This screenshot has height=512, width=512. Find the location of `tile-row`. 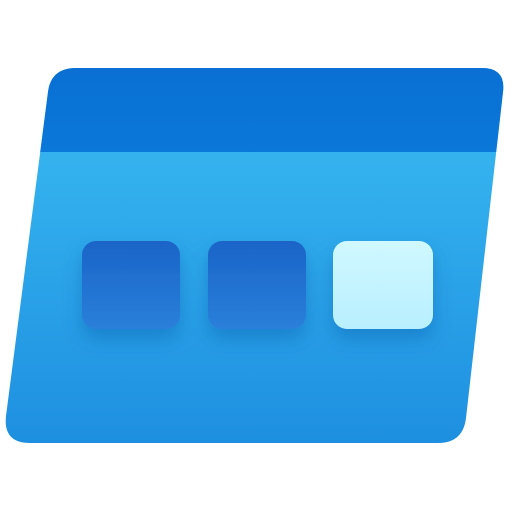

tile-row is located at coordinates (257, 285).